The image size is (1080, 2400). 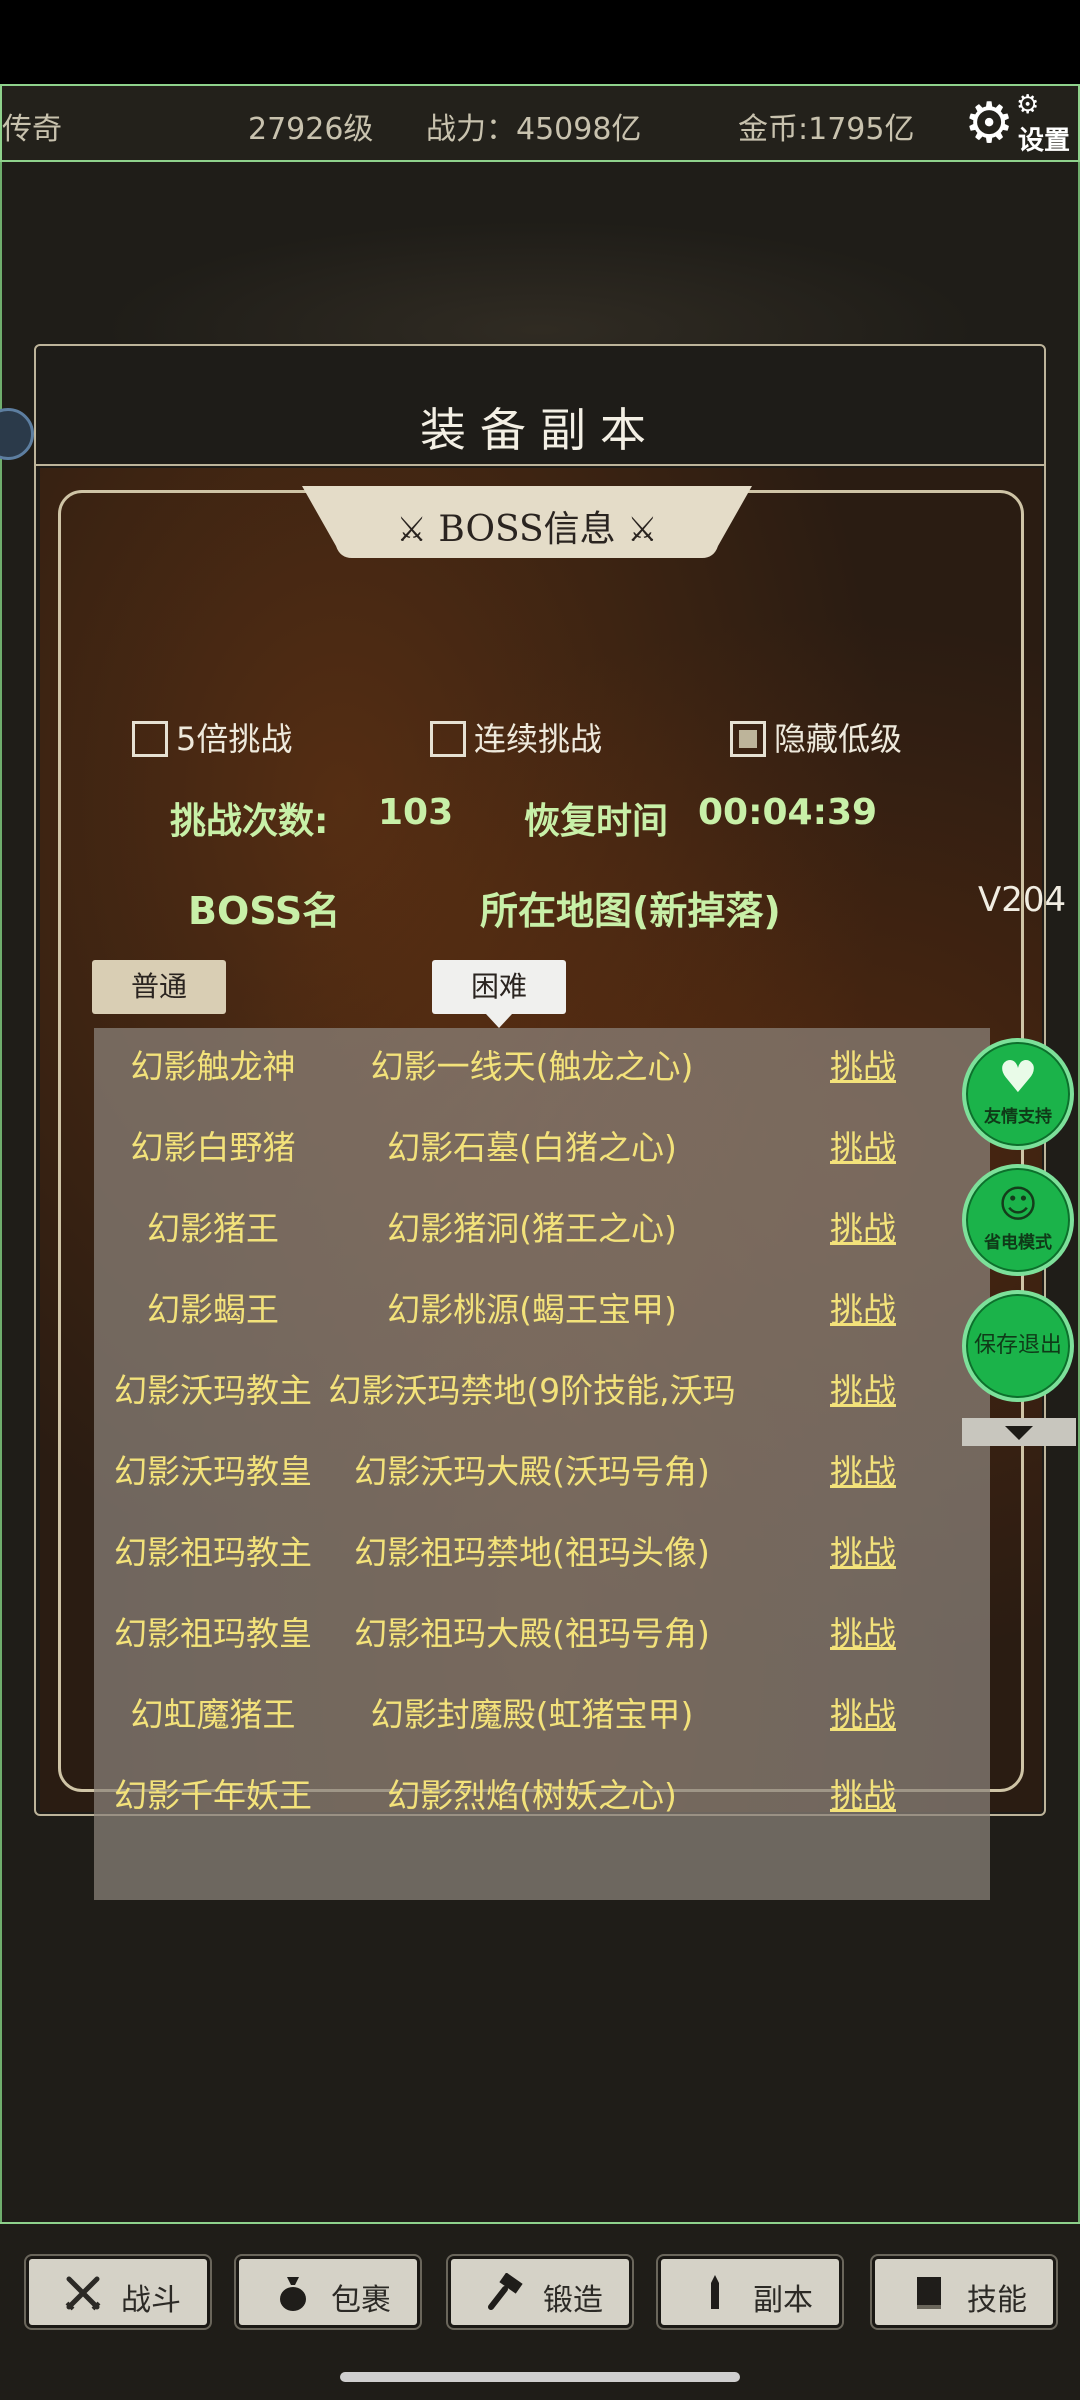 I want to click on save-exit-button: 保存退出, so click(x=1018, y=1346).